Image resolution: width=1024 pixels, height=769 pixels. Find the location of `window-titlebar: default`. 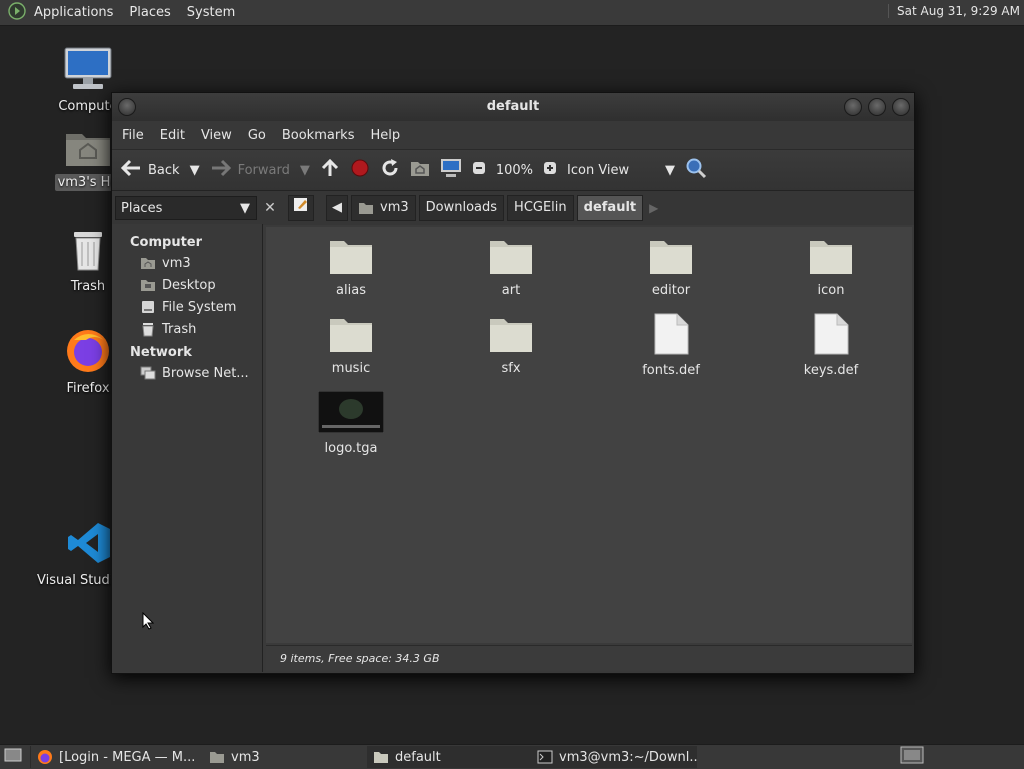

window-titlebar: default is located at coordinates (513, 107).